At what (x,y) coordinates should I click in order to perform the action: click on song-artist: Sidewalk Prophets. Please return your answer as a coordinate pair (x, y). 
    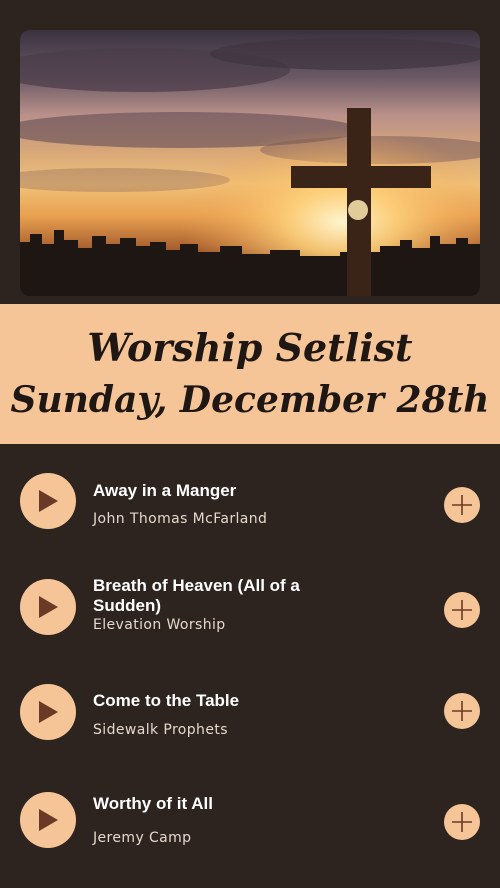
    Looking at the image, I should click on (160, 730).